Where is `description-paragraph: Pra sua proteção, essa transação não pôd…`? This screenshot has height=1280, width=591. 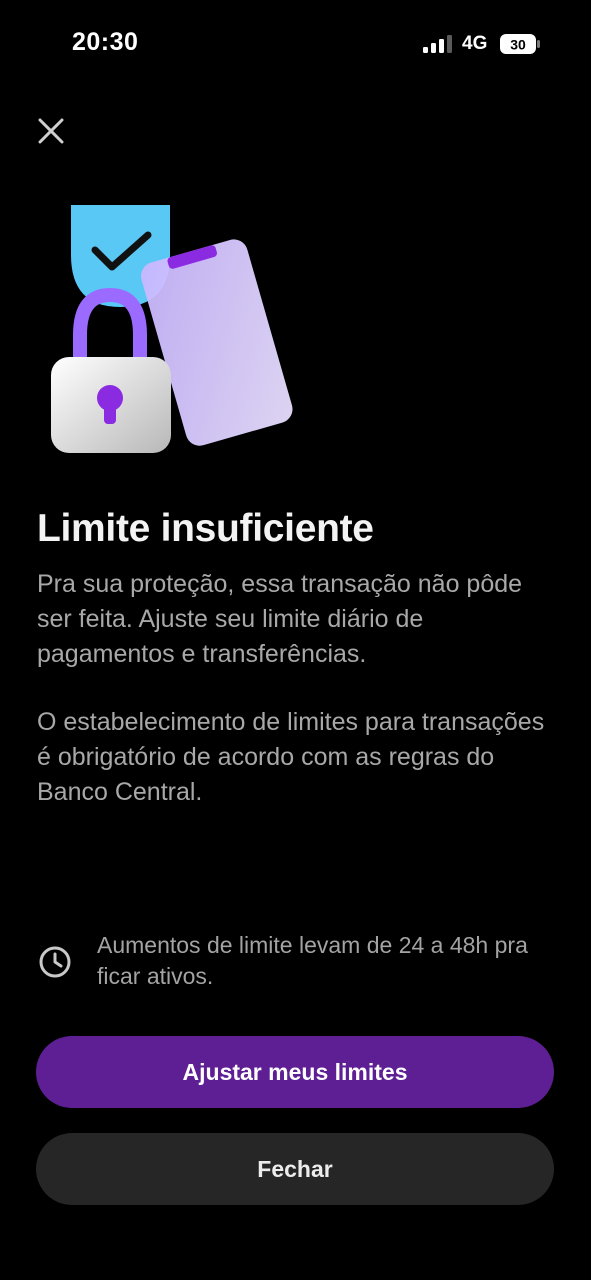
description-paragraph: Pra sua proteção, essa transação não pôd… is located at coordinates (280, 619).